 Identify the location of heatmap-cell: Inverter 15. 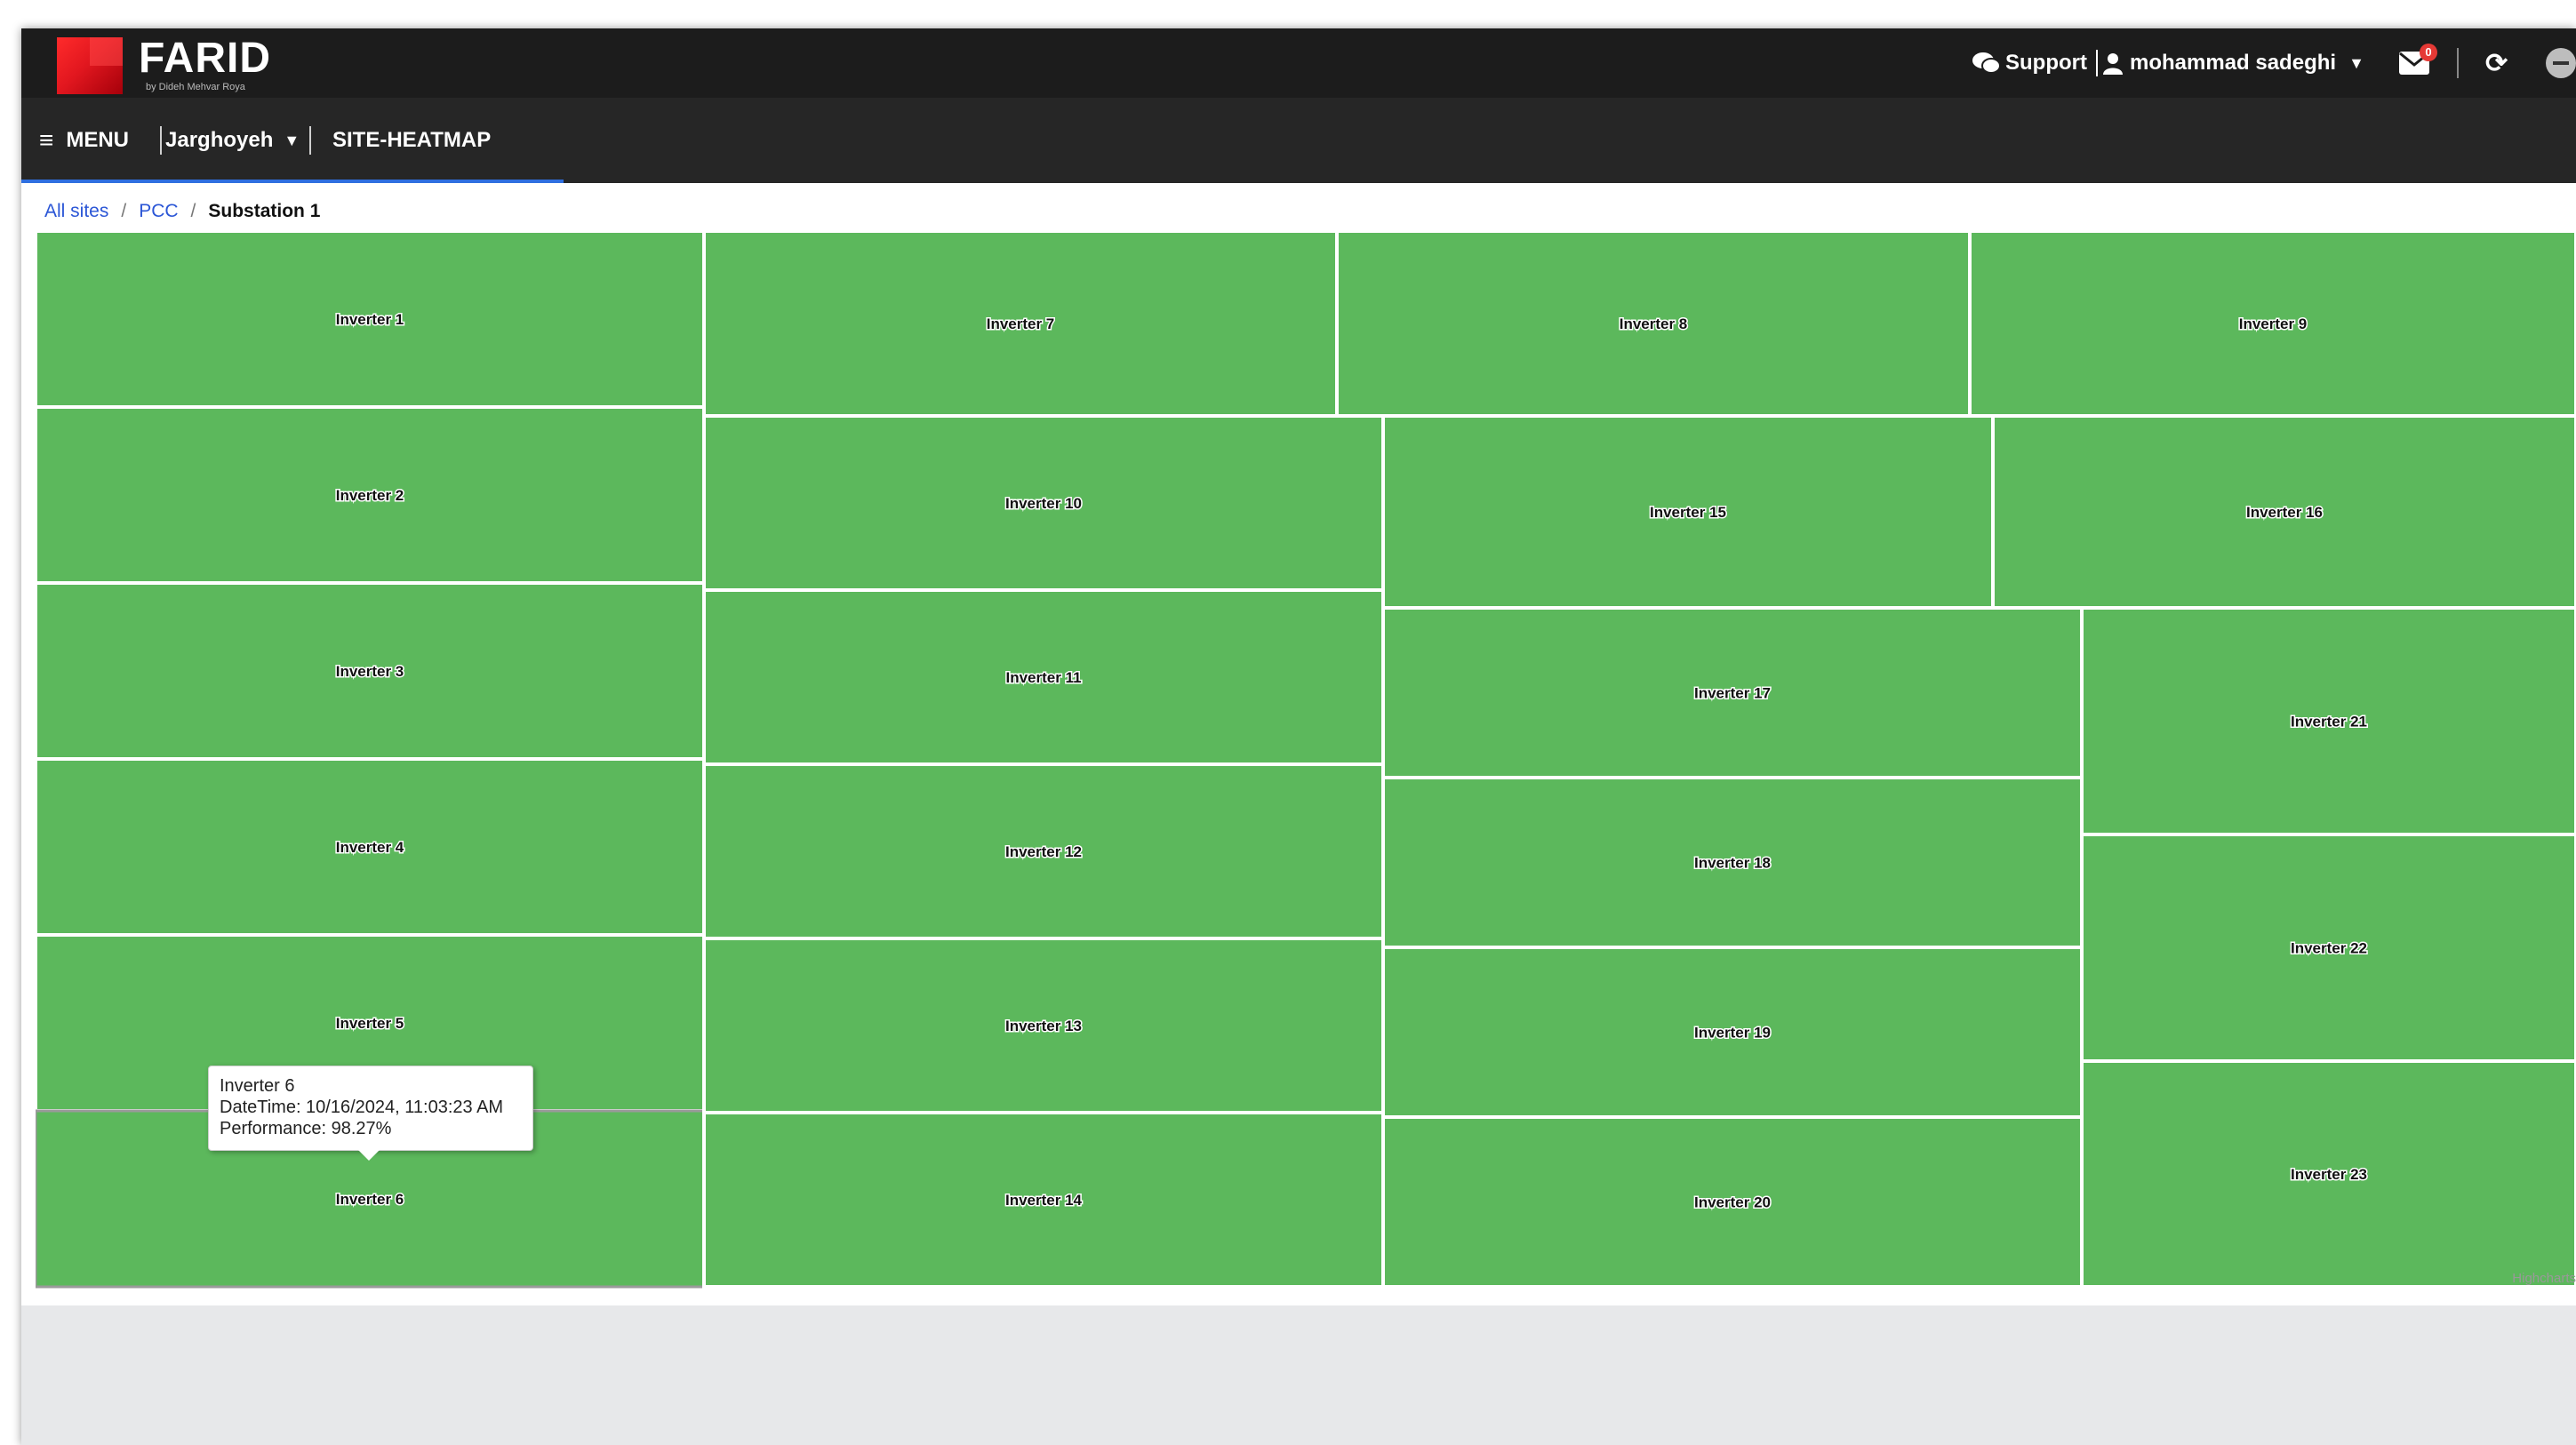
(1688, 512).